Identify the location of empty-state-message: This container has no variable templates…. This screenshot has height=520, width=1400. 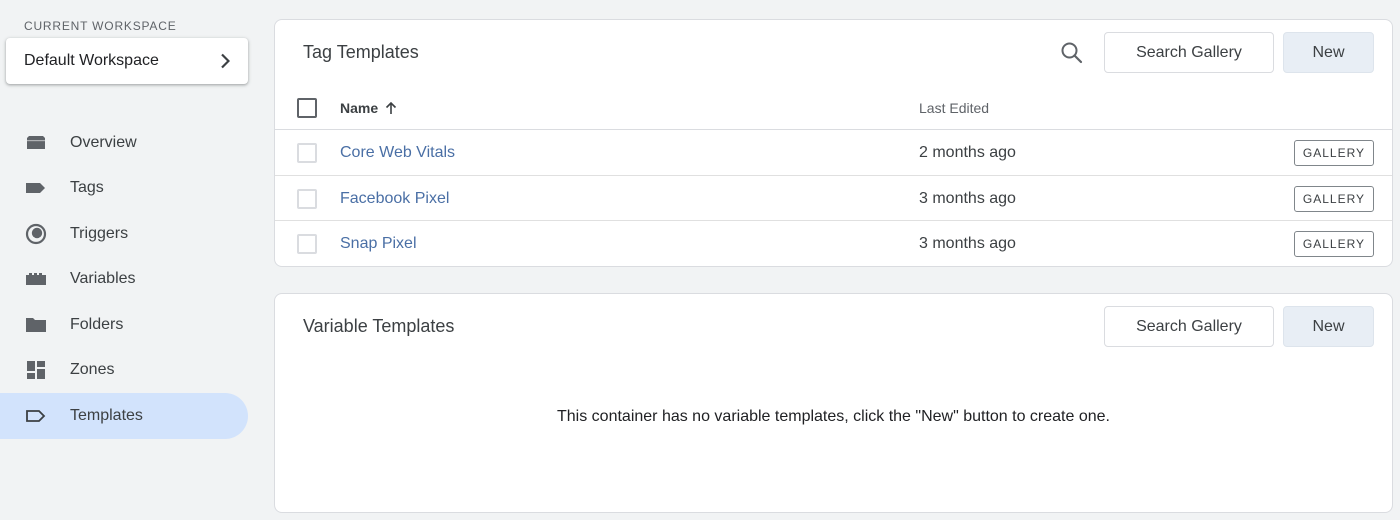
(833, 416).